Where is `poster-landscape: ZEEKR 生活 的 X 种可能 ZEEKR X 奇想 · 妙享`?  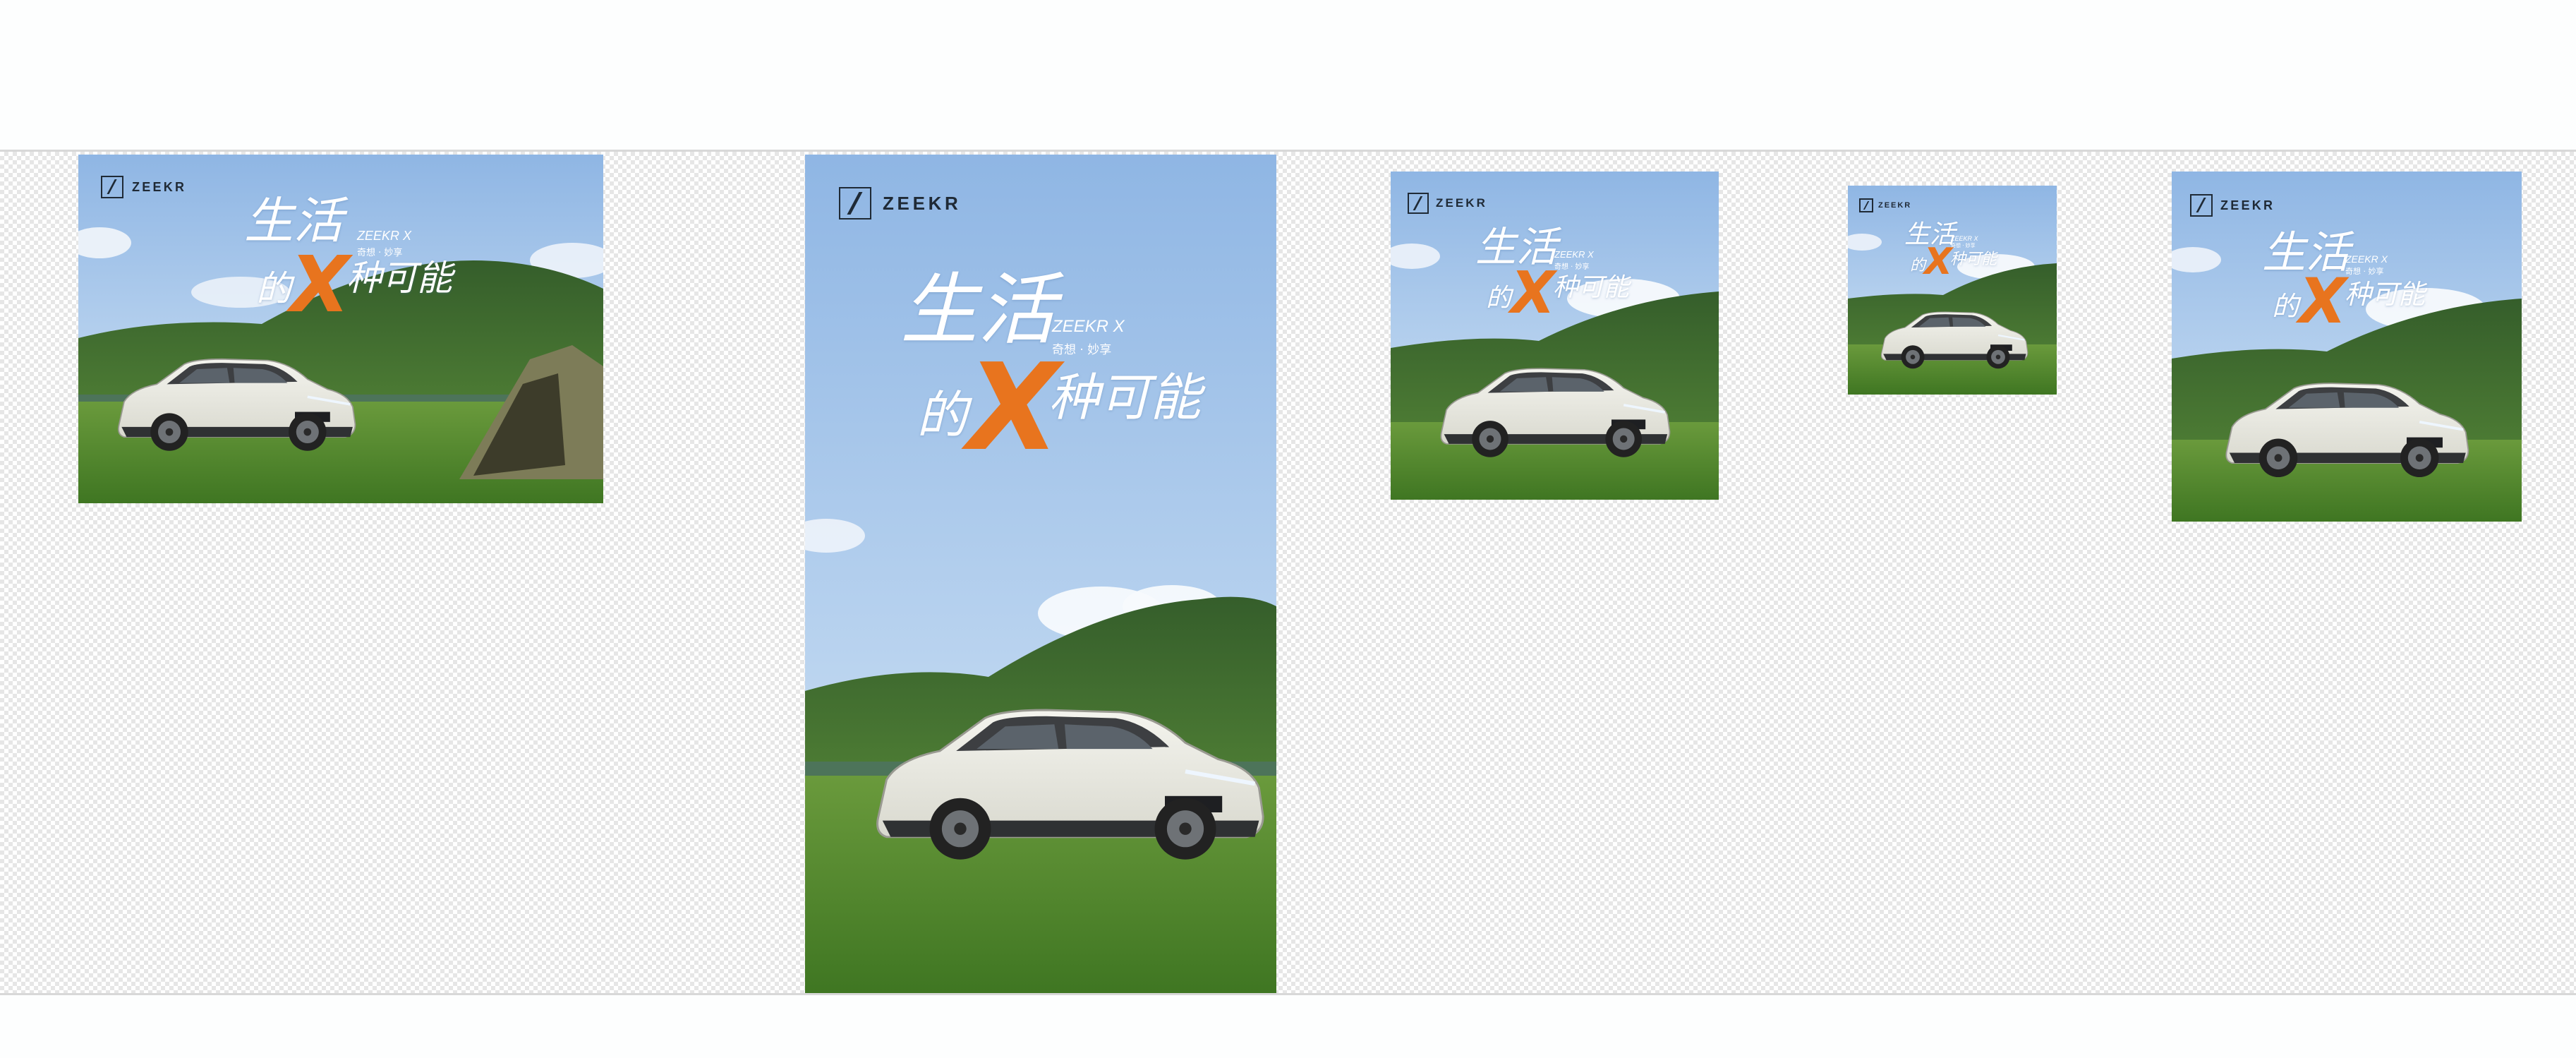
poster-landscape: ZEEKR 生活 的 X 种可能 ZEEKR X 奇想 · 妙享 is located at coordinates (341, 329).